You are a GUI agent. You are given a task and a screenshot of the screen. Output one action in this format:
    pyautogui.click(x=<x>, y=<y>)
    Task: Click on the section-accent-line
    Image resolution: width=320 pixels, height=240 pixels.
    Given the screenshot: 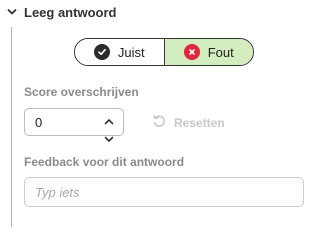 What is the action you would take?
    pyautogui.click(x=11, y=127)
    